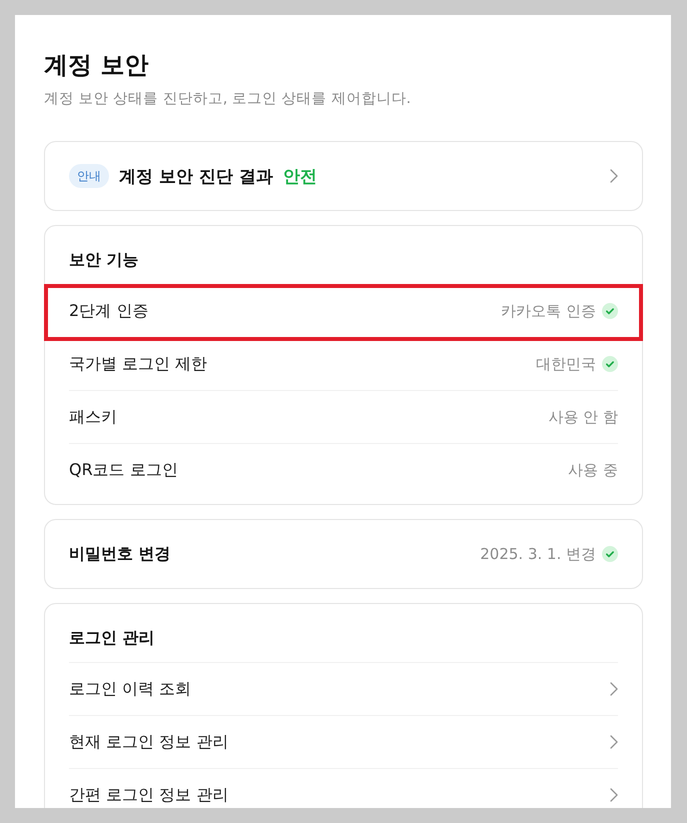 The height and width of the screenshot is (823, 687). What do you see at coordinates (538, 554) in the screenshot?
I see `password-changed-date: 2025. 3. 1. 변경` at bounding box center [538, 554].